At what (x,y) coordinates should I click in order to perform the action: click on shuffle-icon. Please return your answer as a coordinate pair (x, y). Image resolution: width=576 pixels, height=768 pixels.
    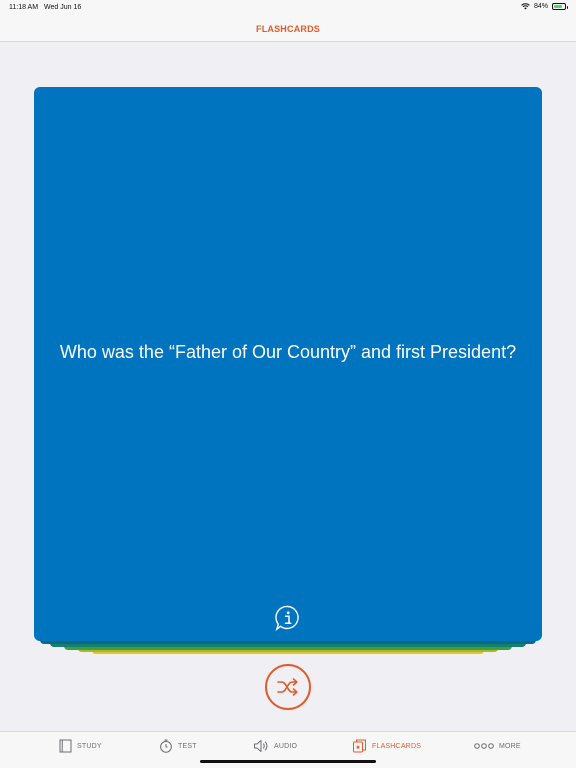
    Looking at the image, I should click on (287, 687).